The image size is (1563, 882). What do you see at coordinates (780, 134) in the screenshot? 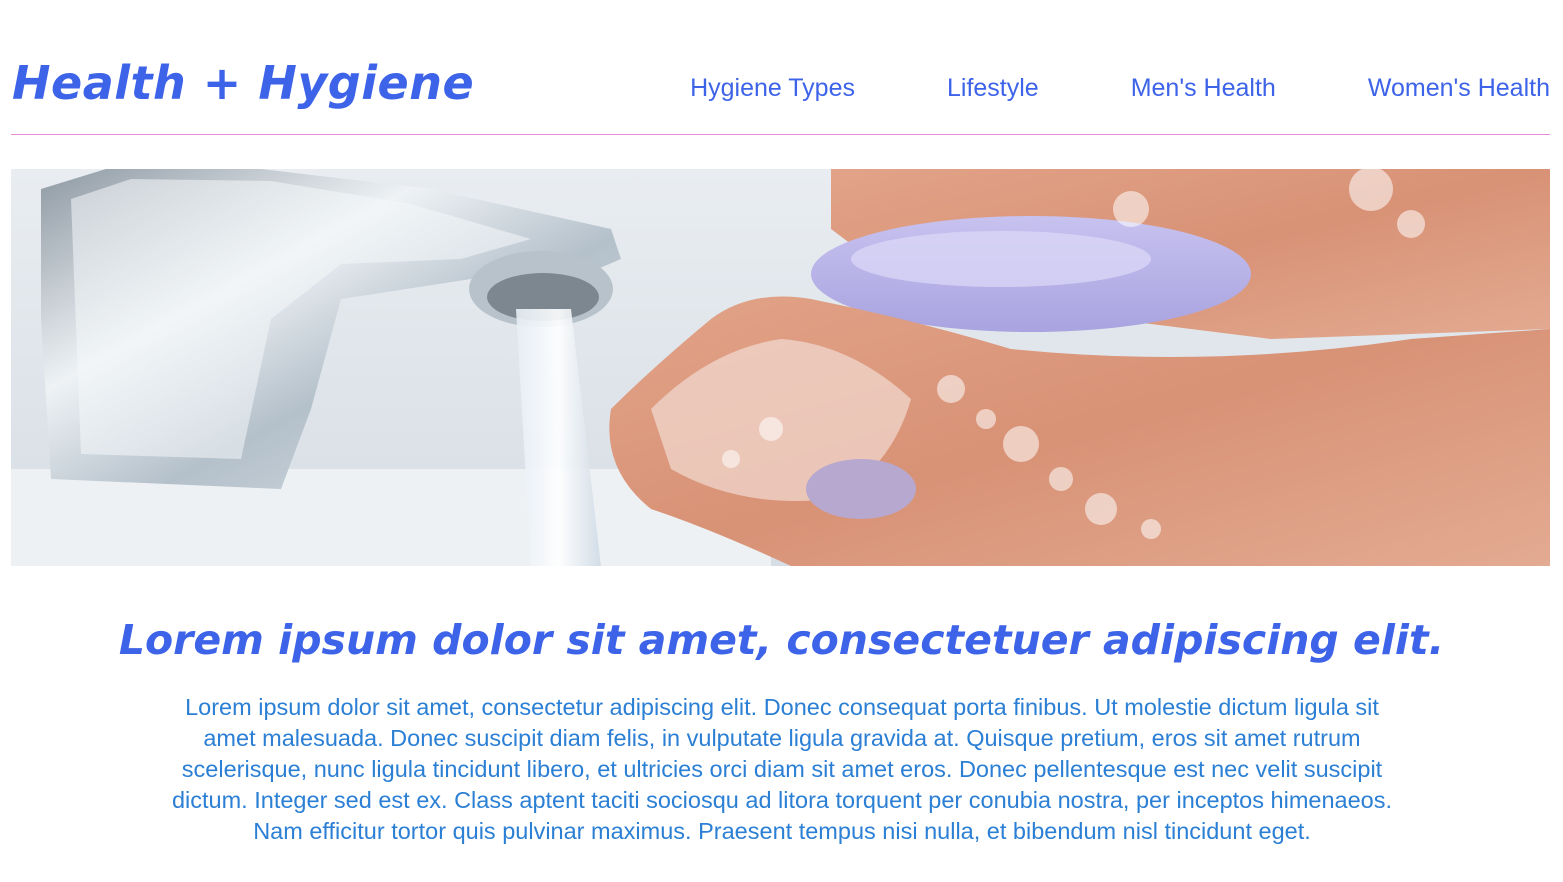
I see `header-divider` at bounding box center [780, 134].